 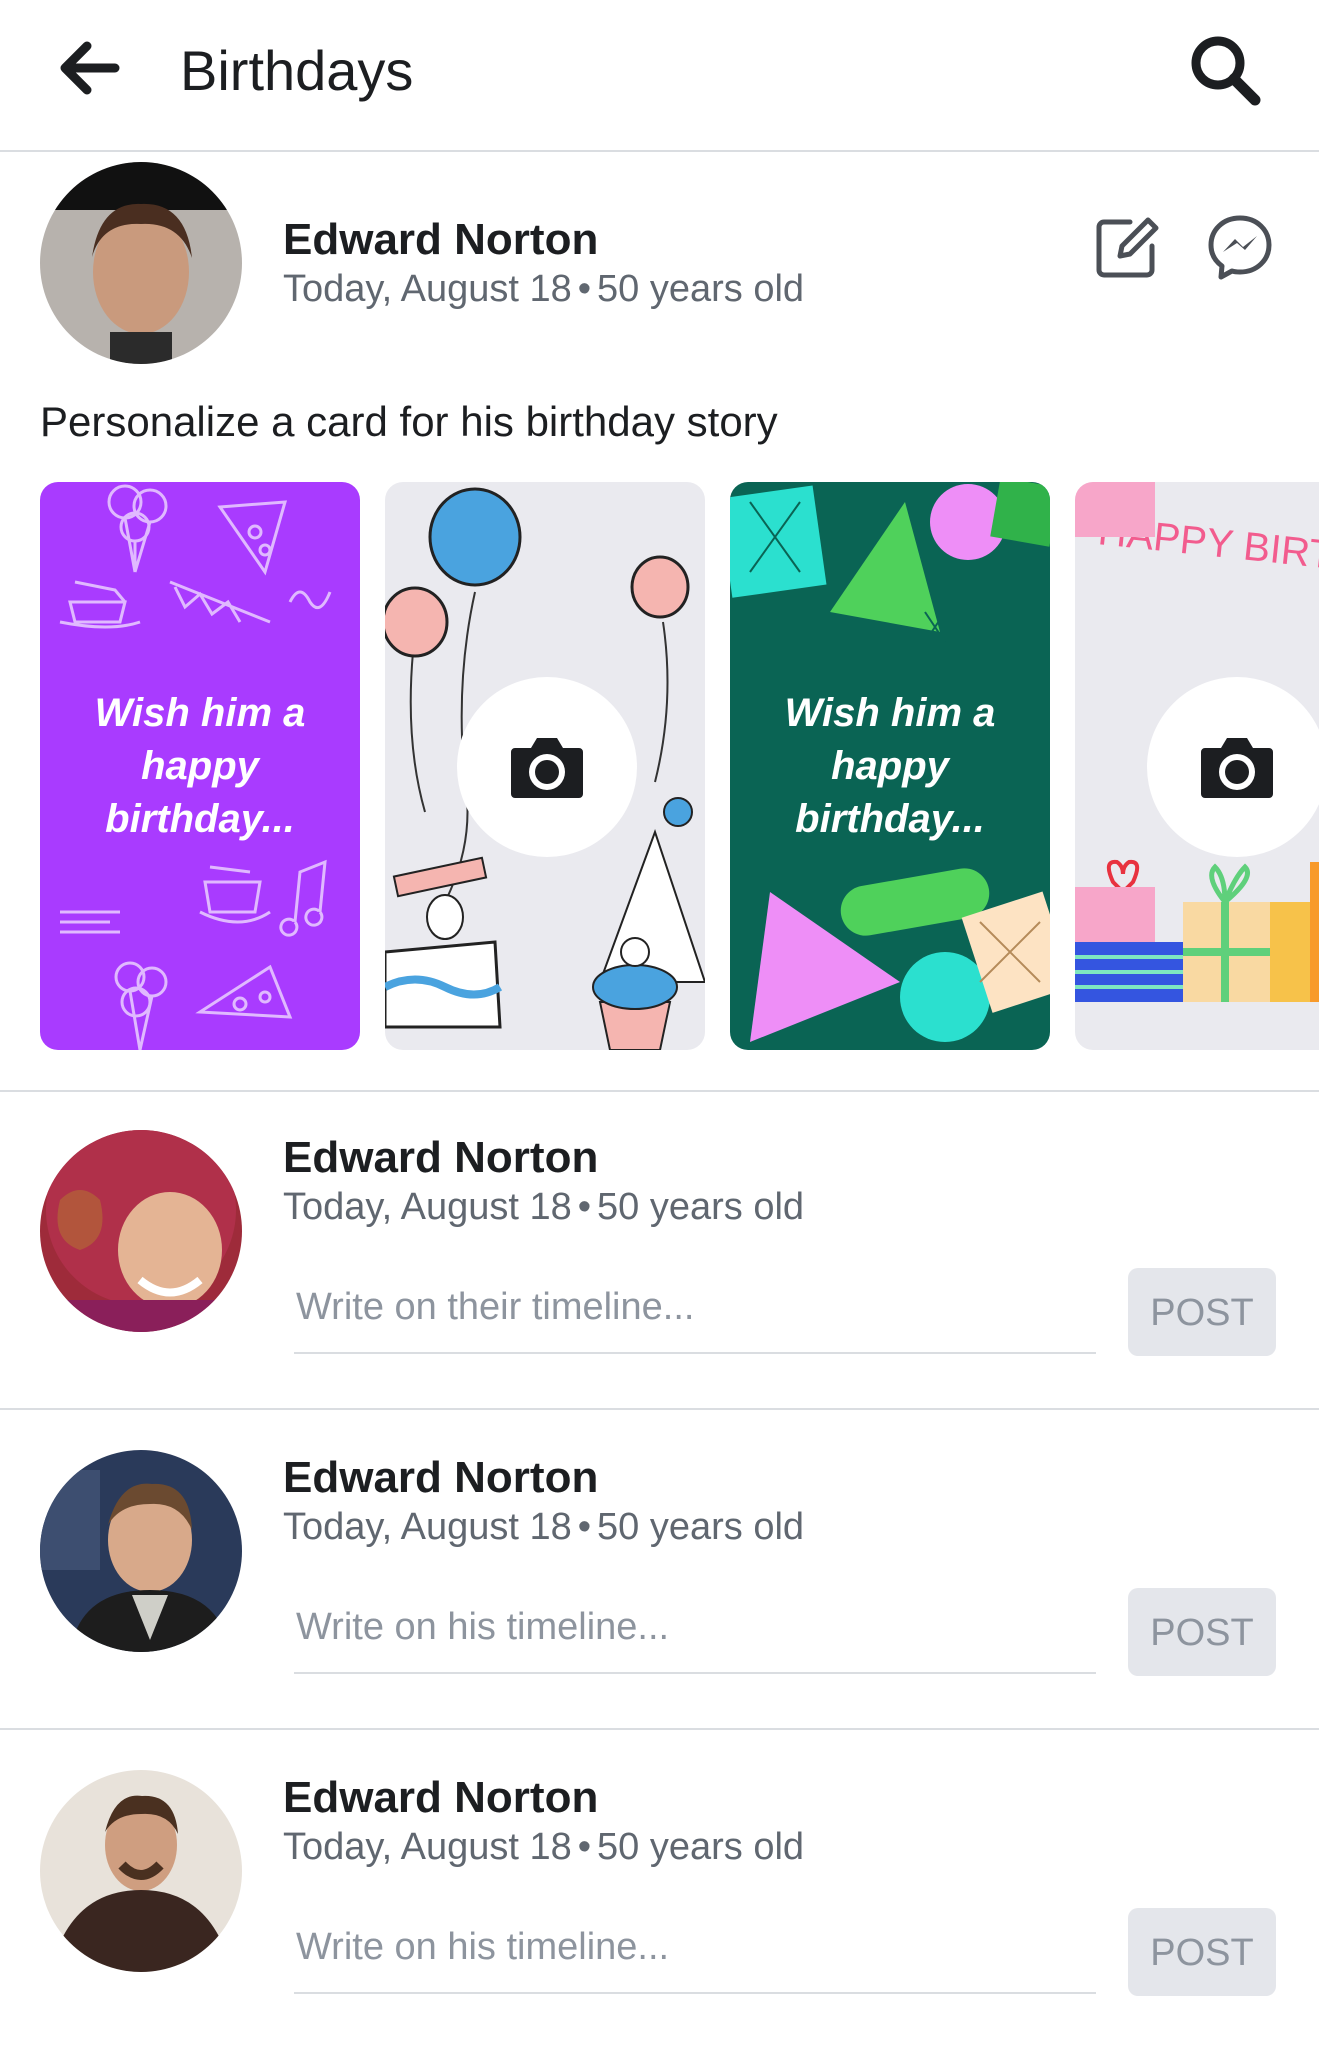 I want to click on top-bar: Birthdays, so click(x=659, y=76).